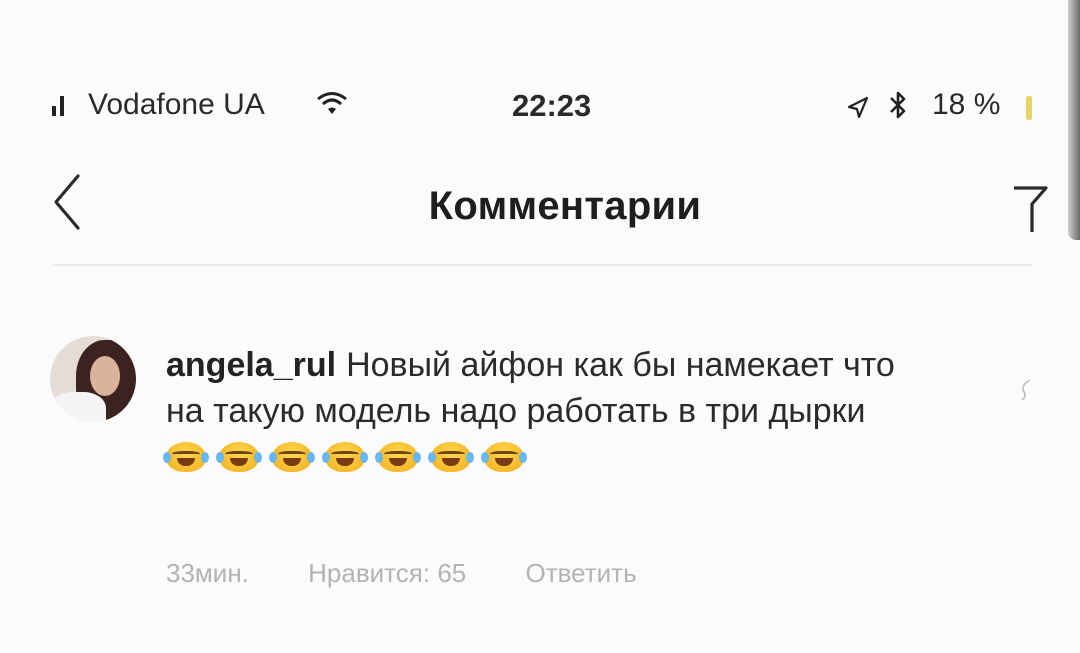 The image size is (1080, 653). Describe the element at coordinates (207, 573) in the screenshot. I see `comment-time: 33мин.` at that location.